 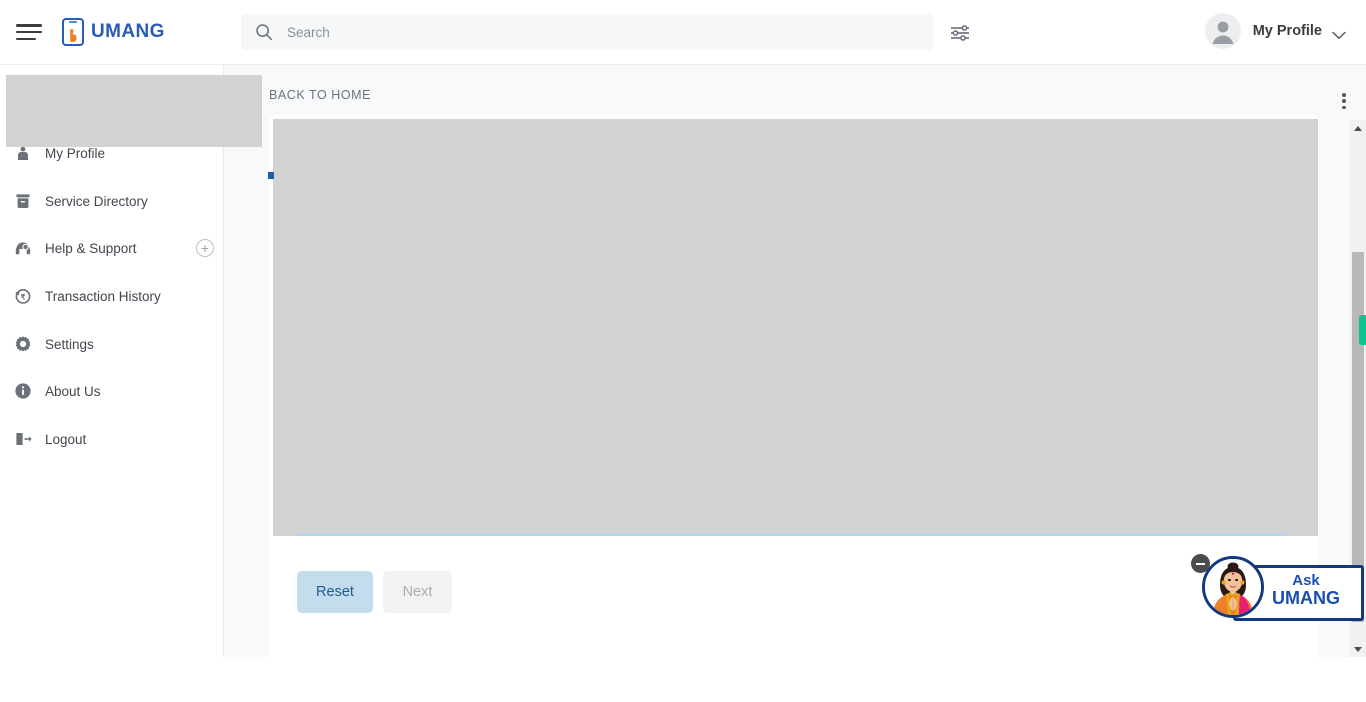 I want to click on rupee-history-icon: ₹, so click(x=23, y=296).